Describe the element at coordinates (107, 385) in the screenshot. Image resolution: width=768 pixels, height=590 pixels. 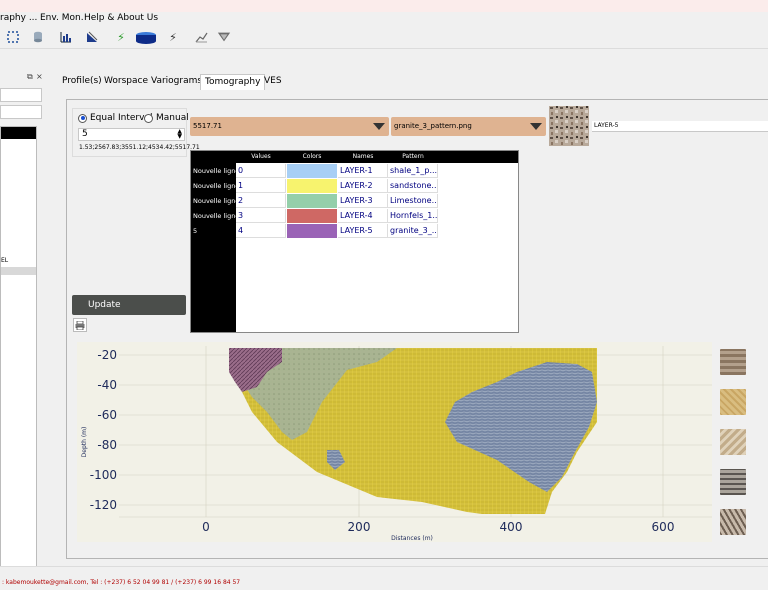
I see `y-tick-label: -40` at that location.